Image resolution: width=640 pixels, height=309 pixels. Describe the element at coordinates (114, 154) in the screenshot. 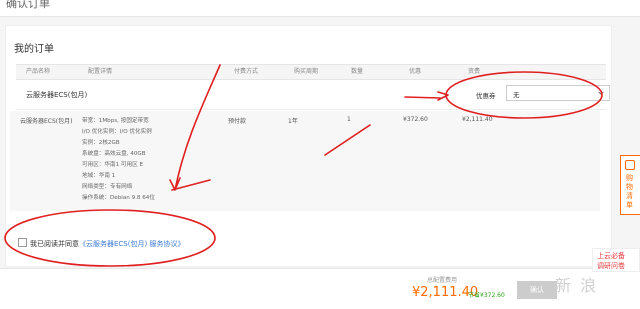

I see `spec-item: 系统盘：高效云盘, 40GB` at that location.